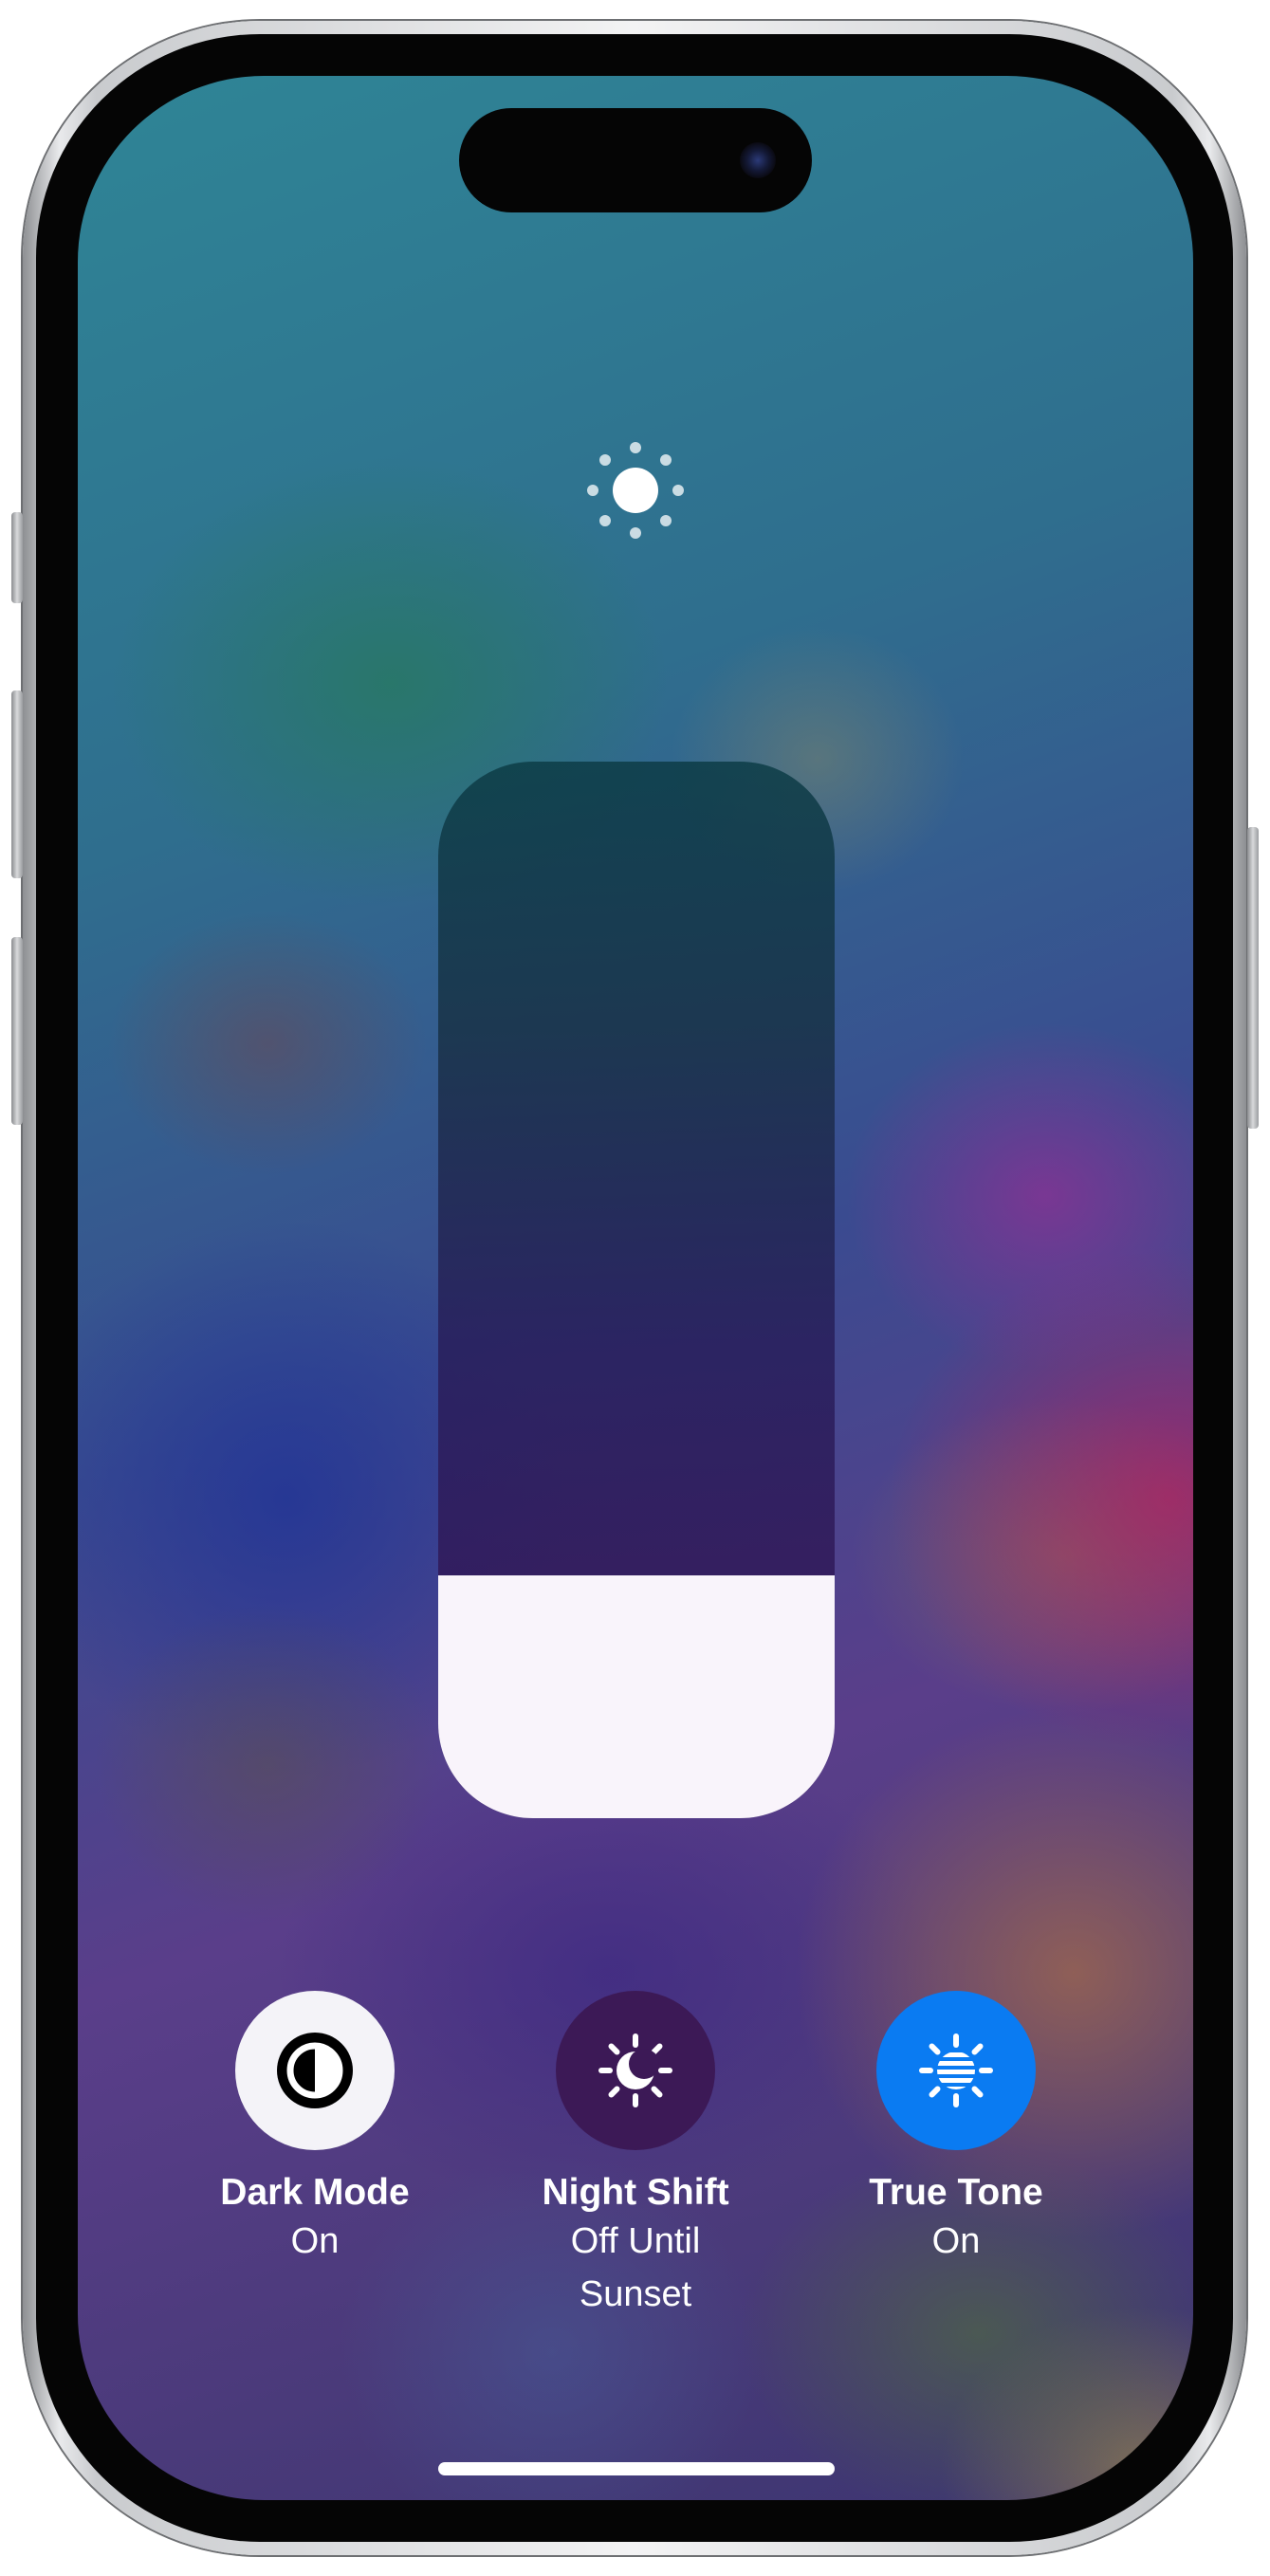 Image resolution: width=1270 pixels, height=2576 pixels. I want to click on true-tone-toggle: True Tone On, so click(956, 2129).